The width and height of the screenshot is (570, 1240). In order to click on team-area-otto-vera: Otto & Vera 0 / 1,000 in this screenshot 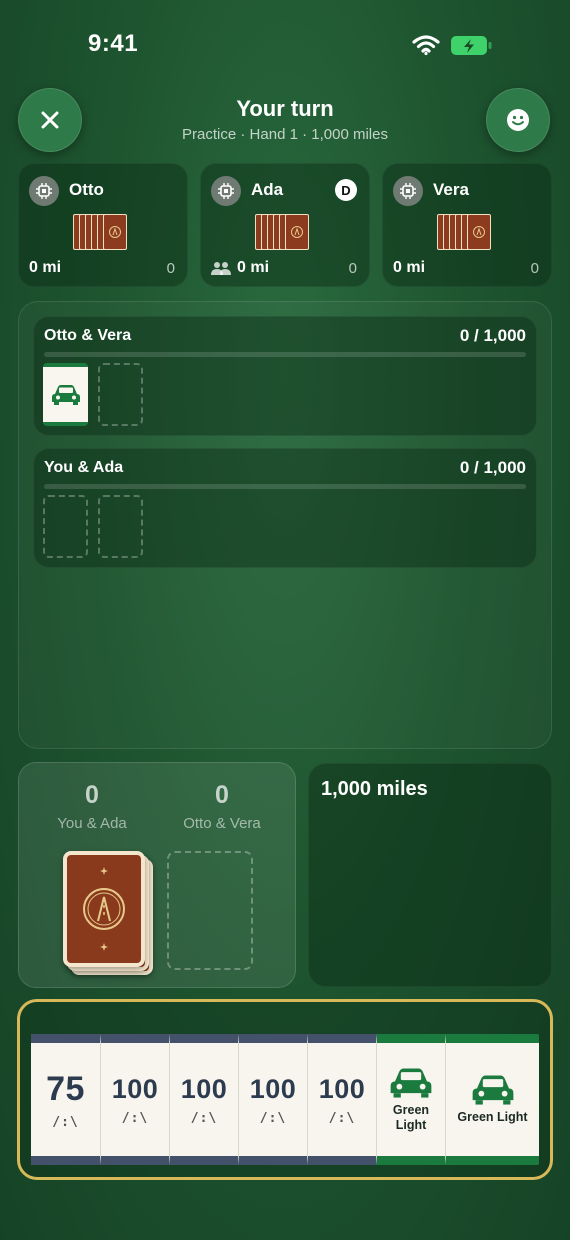, I will do `click(285, 376)`.